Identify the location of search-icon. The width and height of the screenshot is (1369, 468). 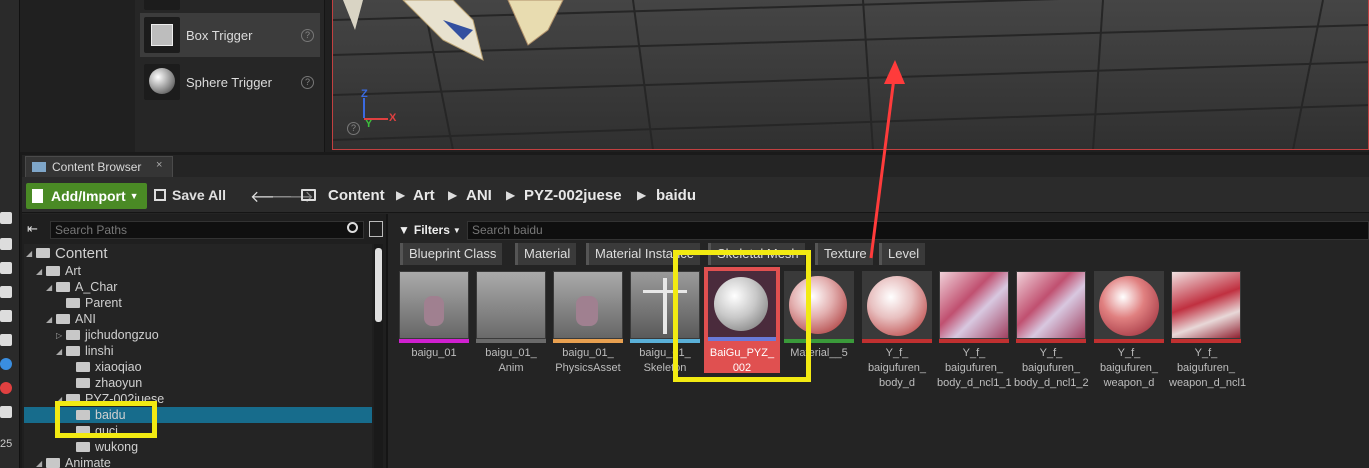
(352, 227).